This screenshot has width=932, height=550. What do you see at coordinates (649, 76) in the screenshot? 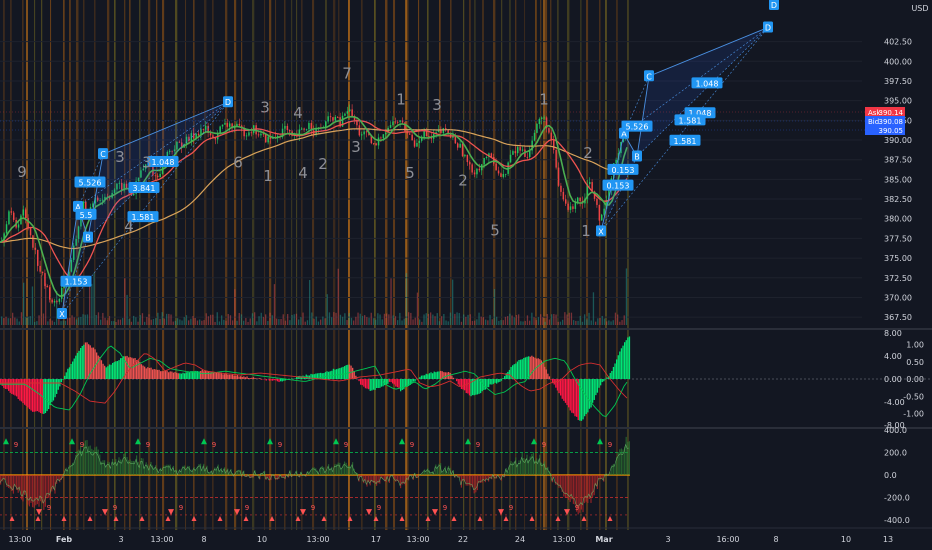
I see `harmonic-point-label: C` at bounding box center [649, 76].